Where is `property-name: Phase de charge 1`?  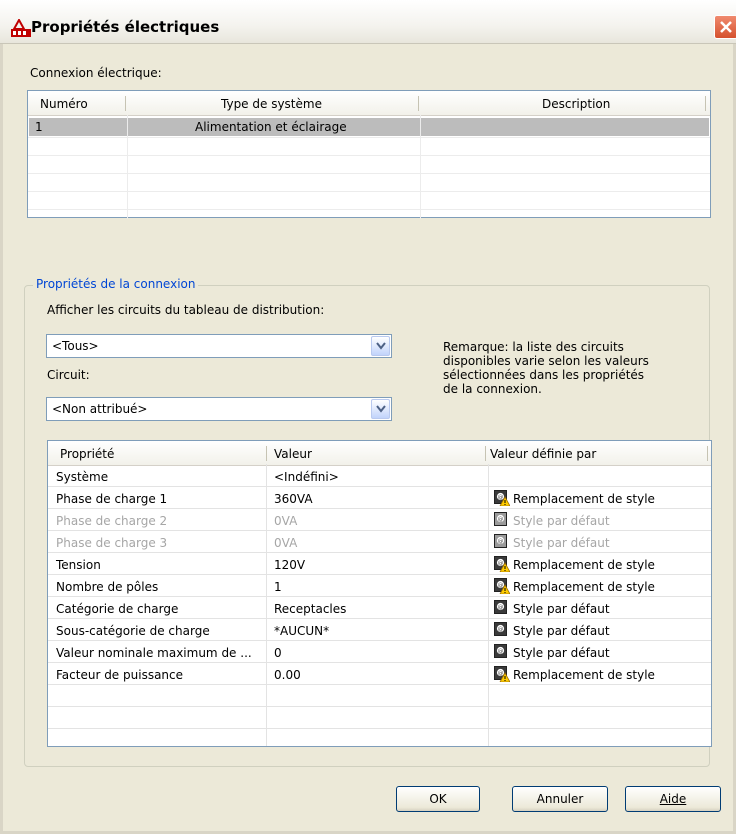
property-name: Phase de charge 1 is located at coordinates (112, 499).